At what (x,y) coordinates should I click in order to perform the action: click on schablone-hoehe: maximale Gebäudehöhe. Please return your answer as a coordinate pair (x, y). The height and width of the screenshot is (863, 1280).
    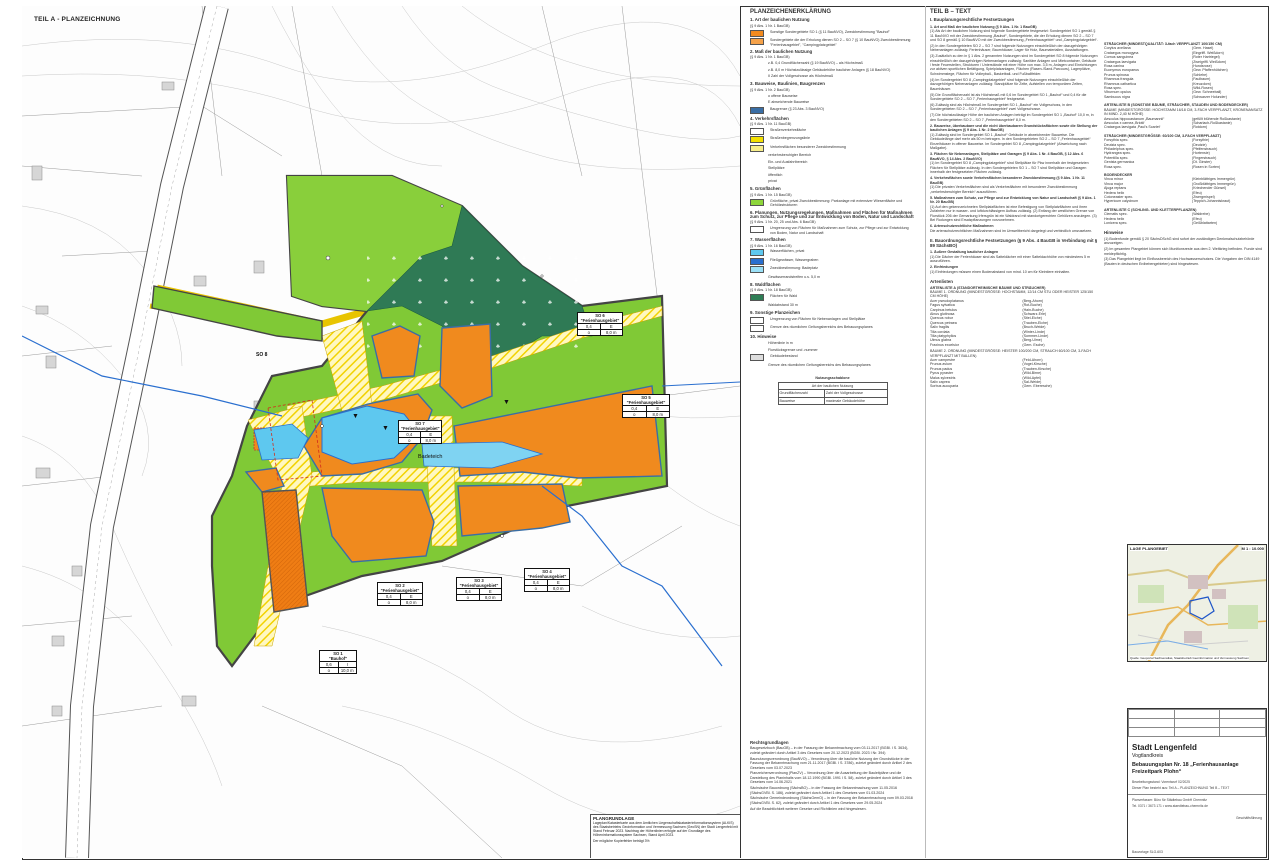
    Looking at the image, I should click on (855, 401).